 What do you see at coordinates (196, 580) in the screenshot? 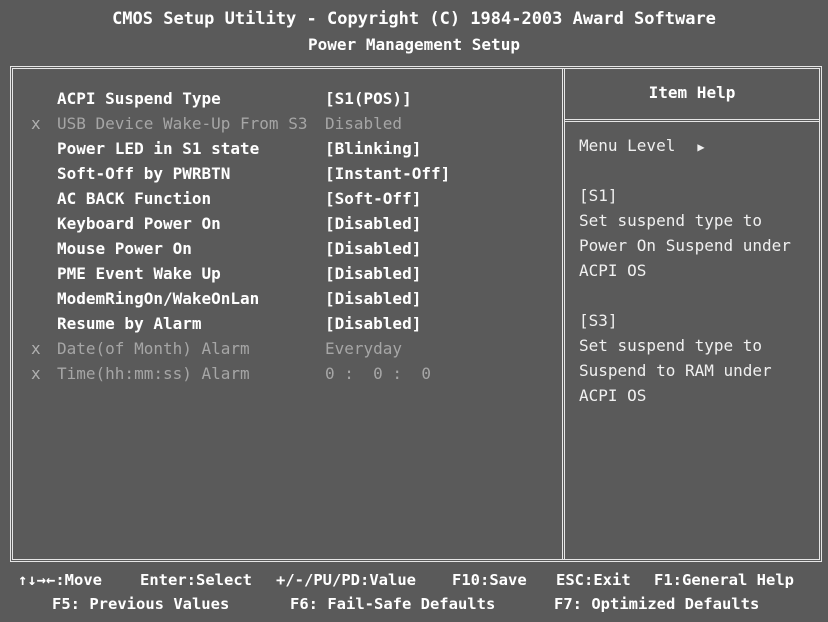
I see `key-enter: Enter:Select` at bounding box center [196, 580].